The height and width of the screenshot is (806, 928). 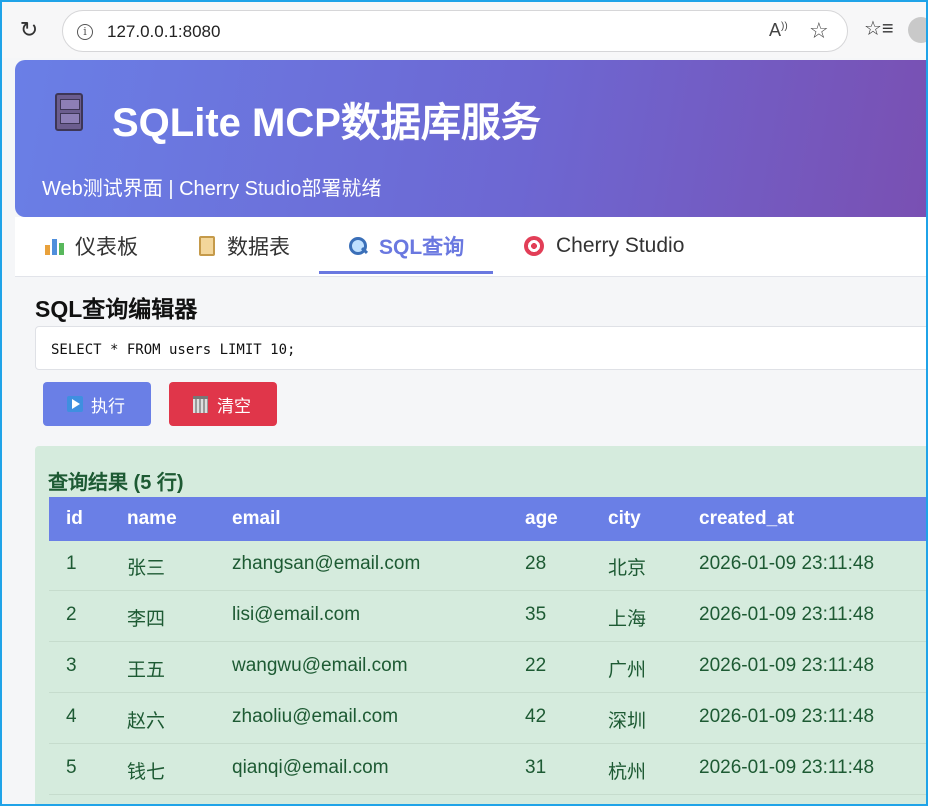 I want to click on cell-age: 42, so click(x=536, y=716).